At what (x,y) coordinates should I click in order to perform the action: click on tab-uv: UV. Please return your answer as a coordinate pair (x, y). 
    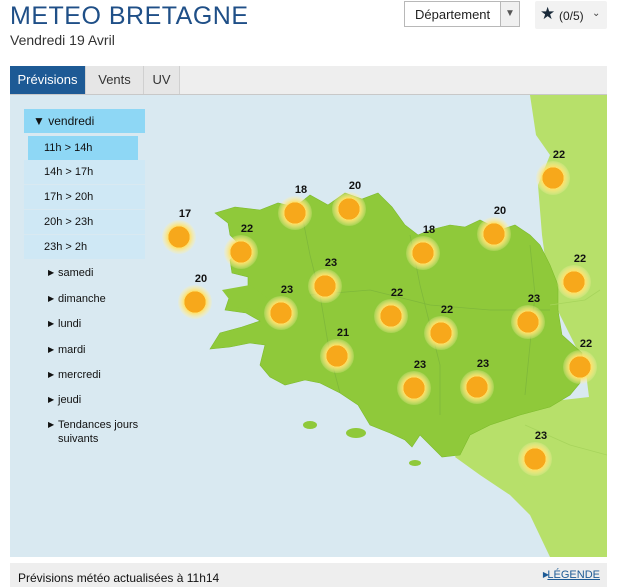
    Looking at the image, I should click on (162, 80).